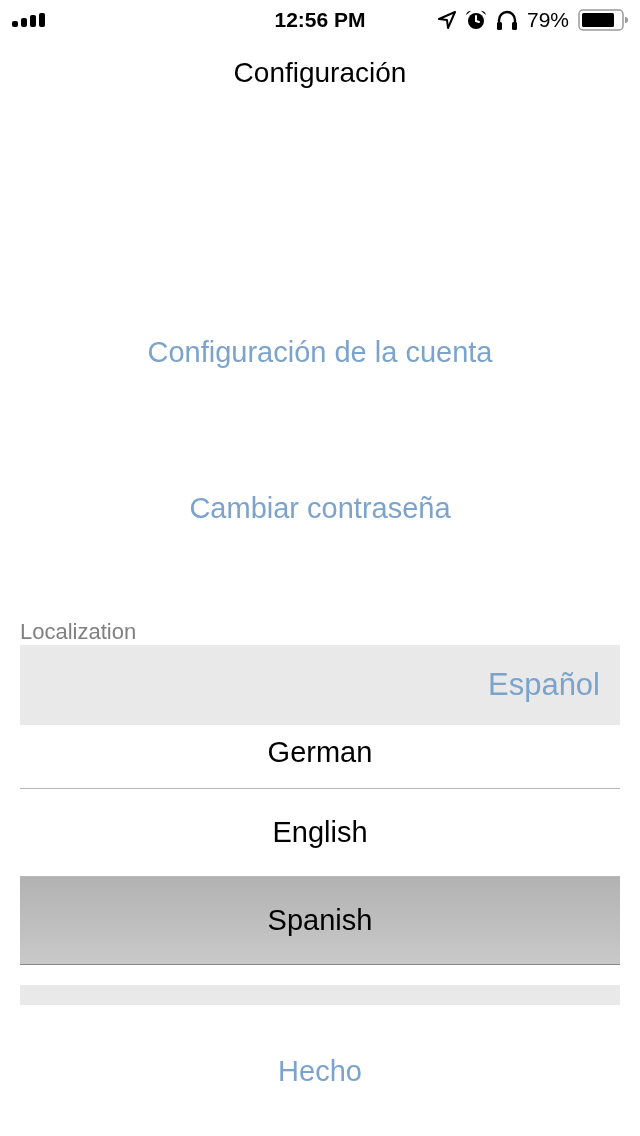 The width and height of the screenshot is (640, 1136). What do you see at coordinates (29, 20) in the screenshot?
I see `signal-icon` at bounding box center [29, 20].